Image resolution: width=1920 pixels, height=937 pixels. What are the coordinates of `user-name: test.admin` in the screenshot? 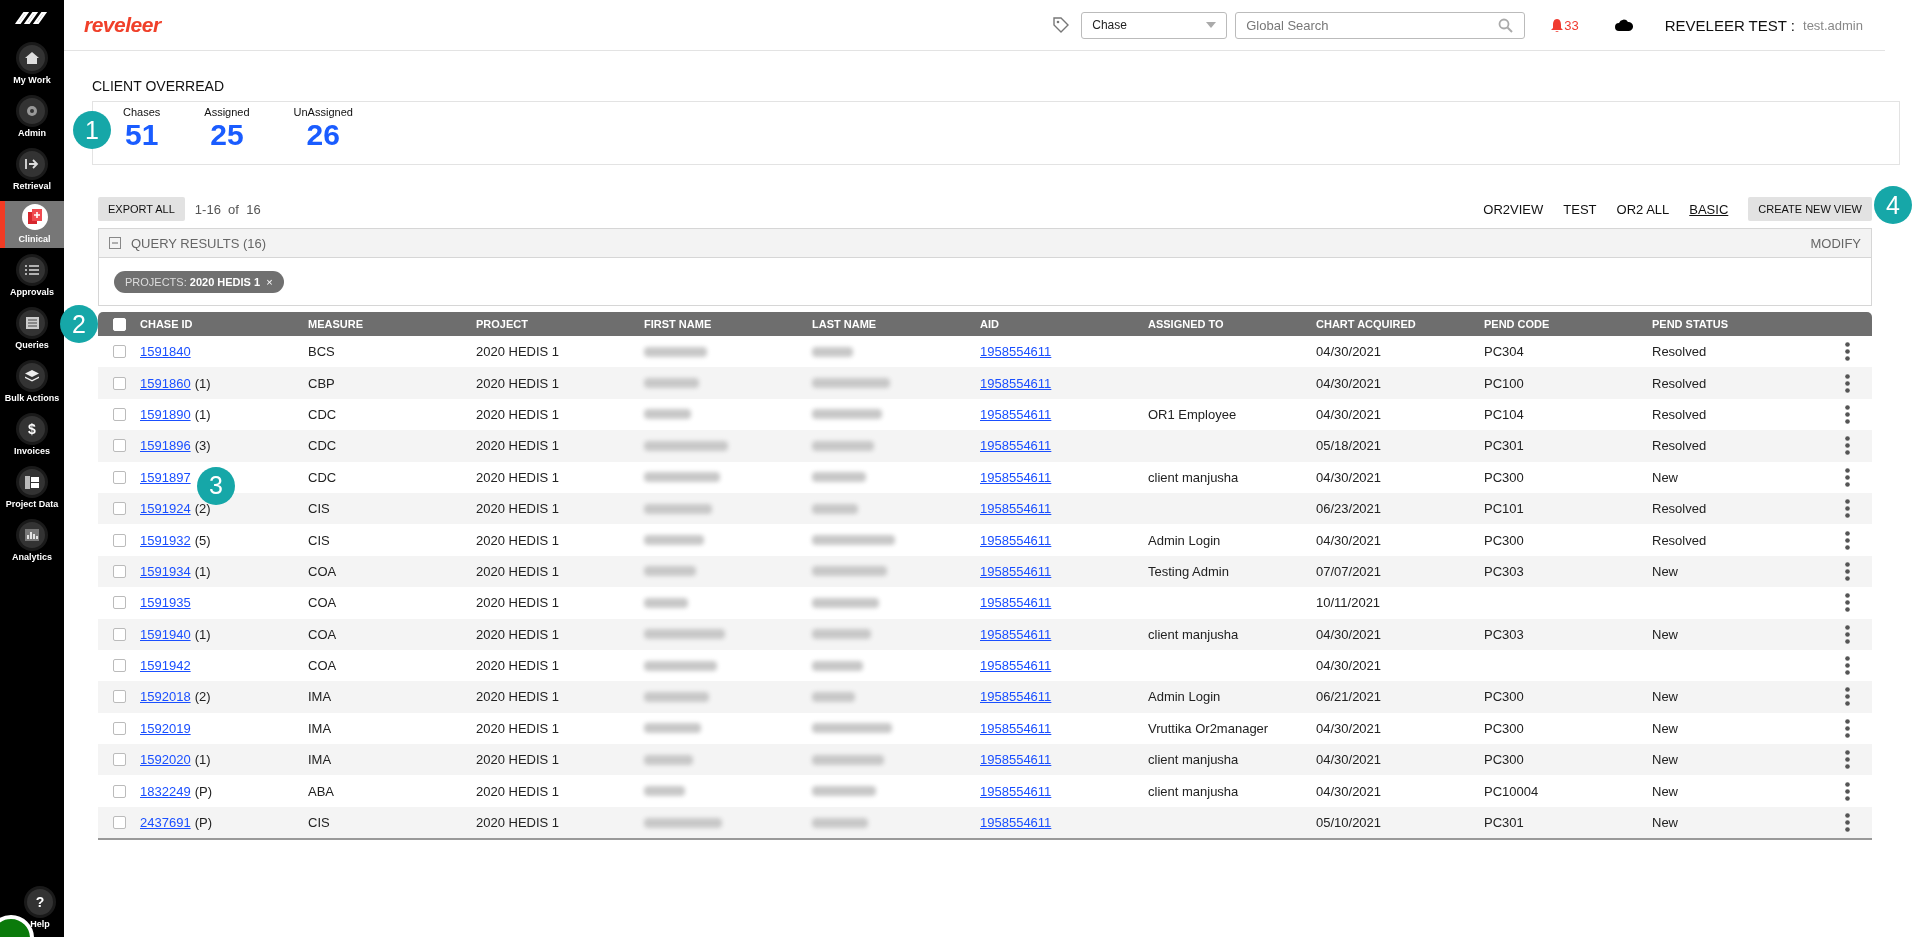 It's located at (1833, 25).